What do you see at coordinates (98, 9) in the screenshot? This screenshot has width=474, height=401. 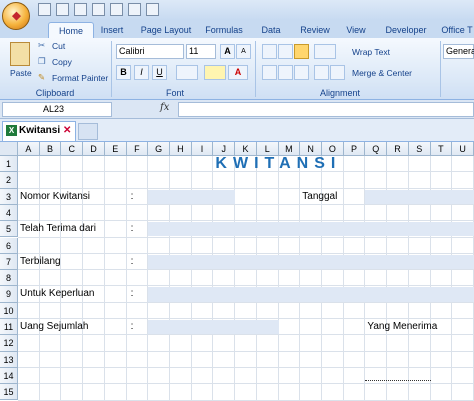 I see `print-icon` at bounding box center [98, 9].